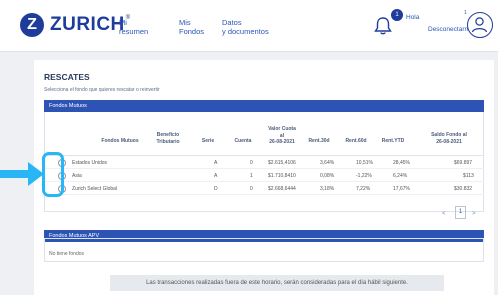 This screenshot has height=295, width=498. Describe the element at coordinates (465, 13) in the screenshot. I see `logout-count: 1` at that location.